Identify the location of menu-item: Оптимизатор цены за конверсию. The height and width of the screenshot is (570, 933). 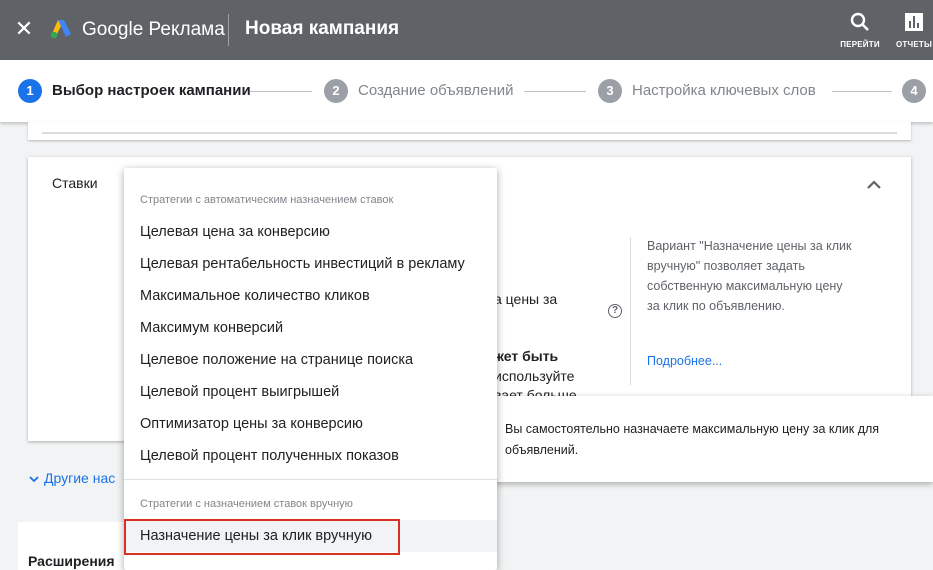
(310, 424).